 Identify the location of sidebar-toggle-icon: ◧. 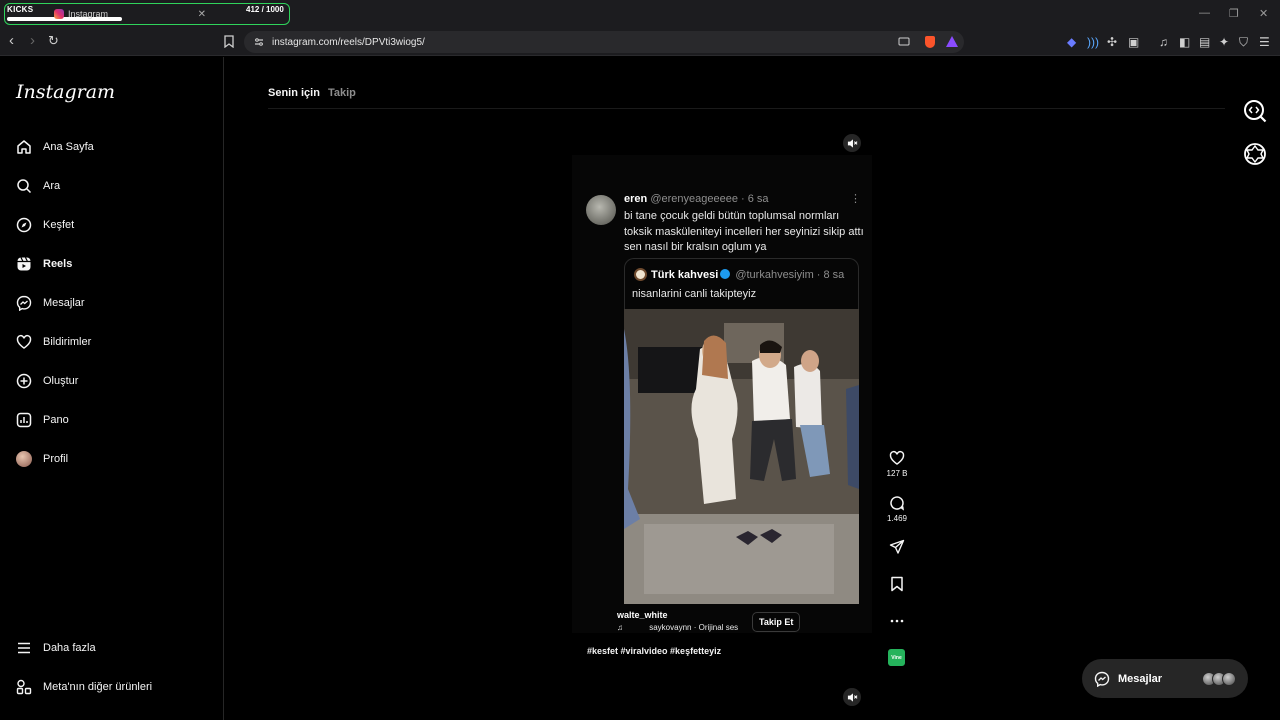
(1184, 42).